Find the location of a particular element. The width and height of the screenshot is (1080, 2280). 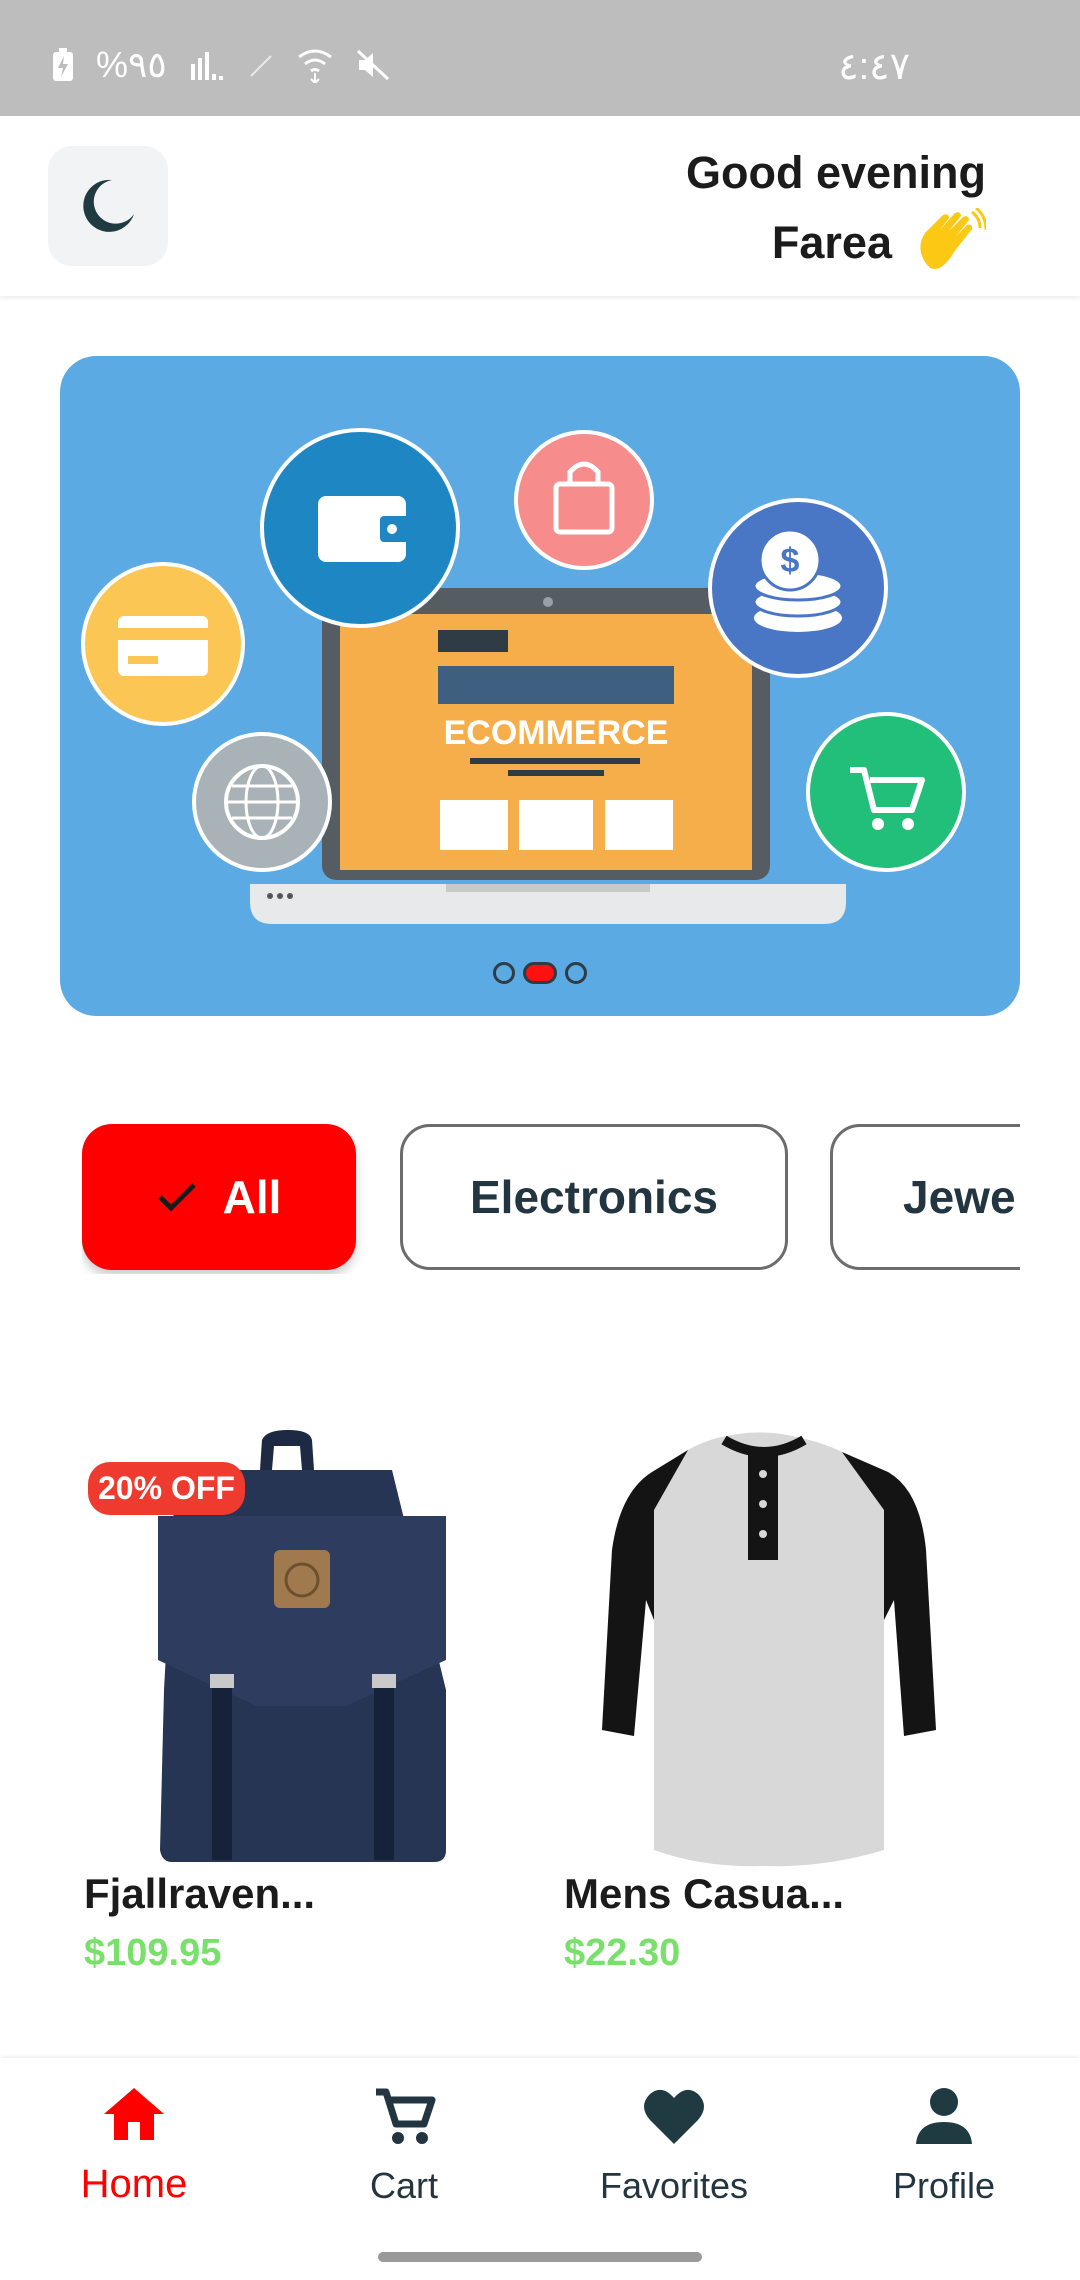

cart-circle-icon is located at coordinates (886, 792).